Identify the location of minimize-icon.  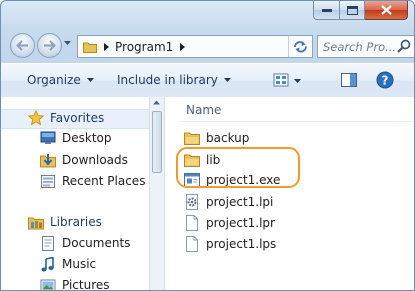
(326, 10).